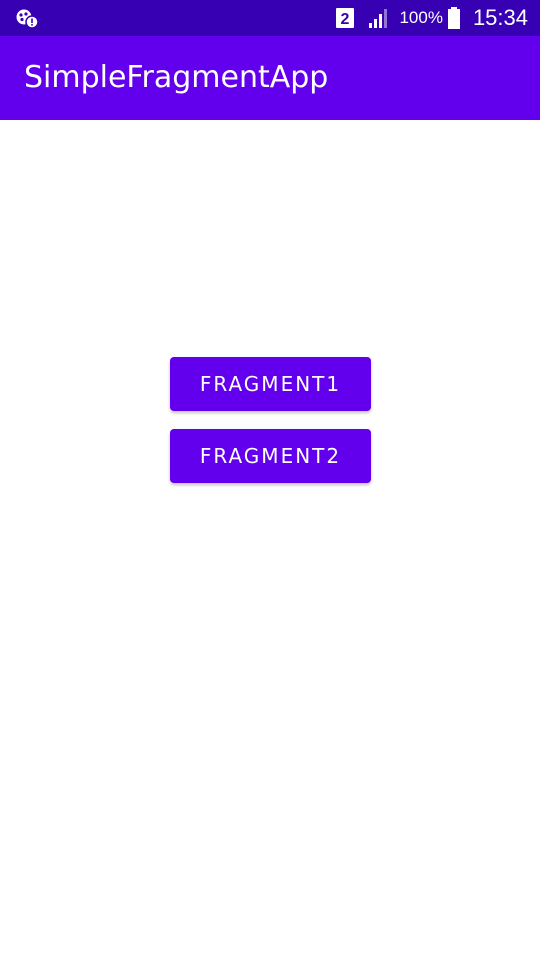 Image resolution: width=540 pixels, height=960 pixels. What do you see at coordinates (270, 18) in the screenshot?
I see `status-bar: 2 100% 15:34` at bounding box center [270, 18].